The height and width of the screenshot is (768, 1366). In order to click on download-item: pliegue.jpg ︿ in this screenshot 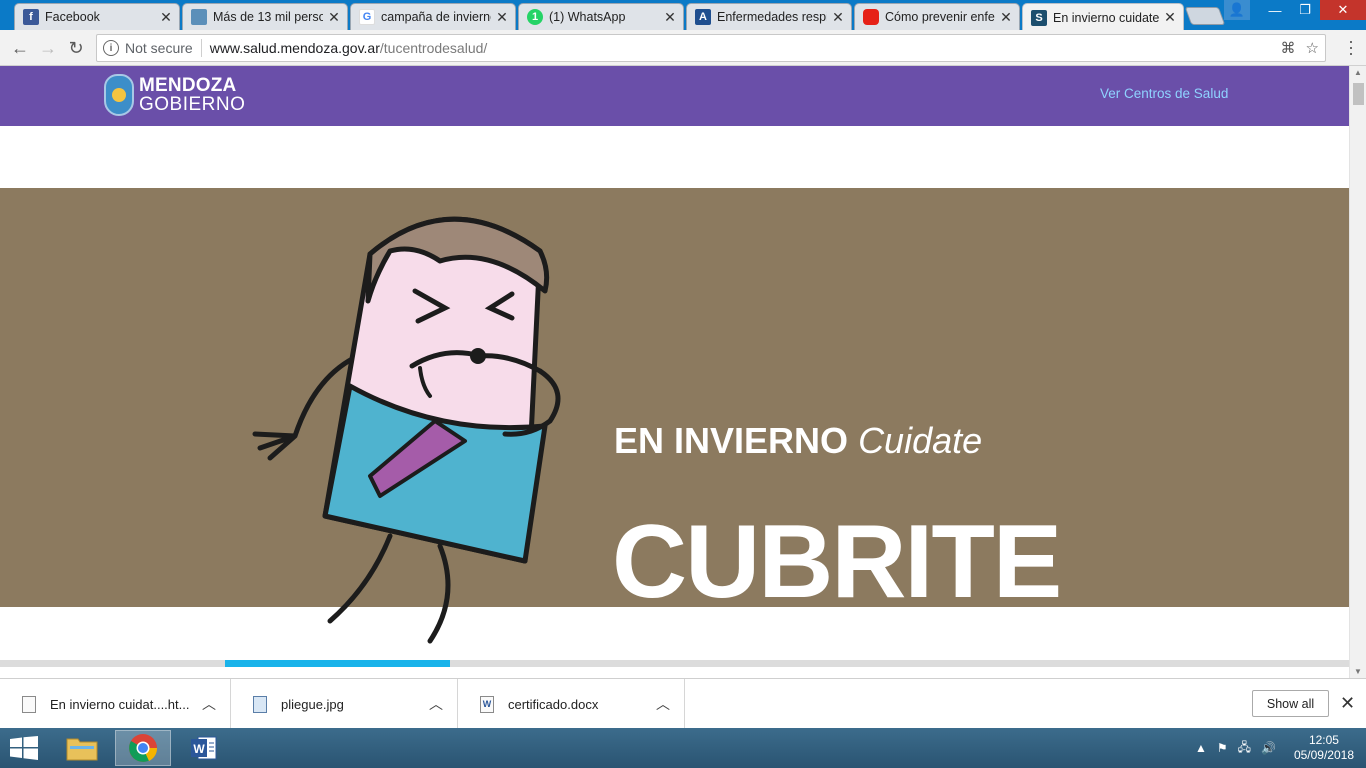, I will do `click(344, 704)`.